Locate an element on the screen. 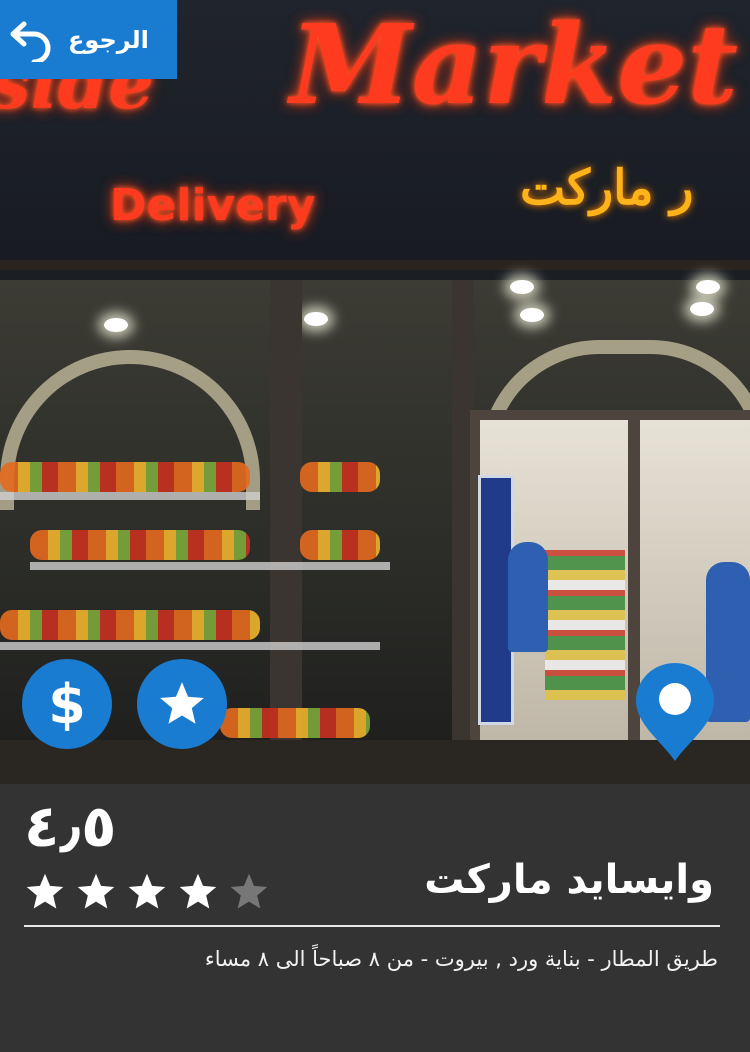 The height and width of the screenshot is (1052, 750). sign-text-arabic: ر ماركت is located at coordinates (607, 188).